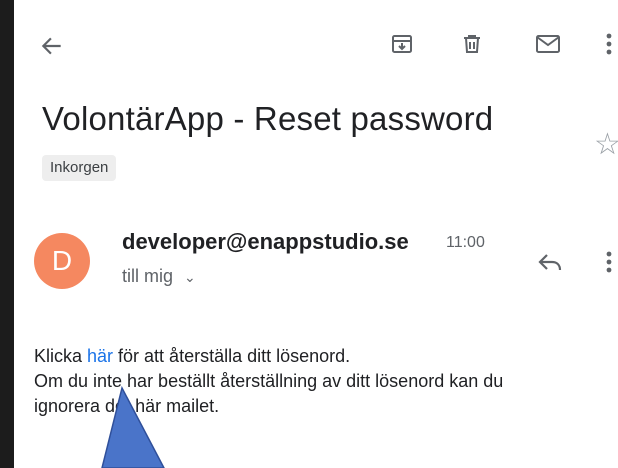 Image resolution: width=618 pixels, height=468 pixels. Describe the element at coordinates (402, 44) in the screenshot. I see `archive-icon` at that location.